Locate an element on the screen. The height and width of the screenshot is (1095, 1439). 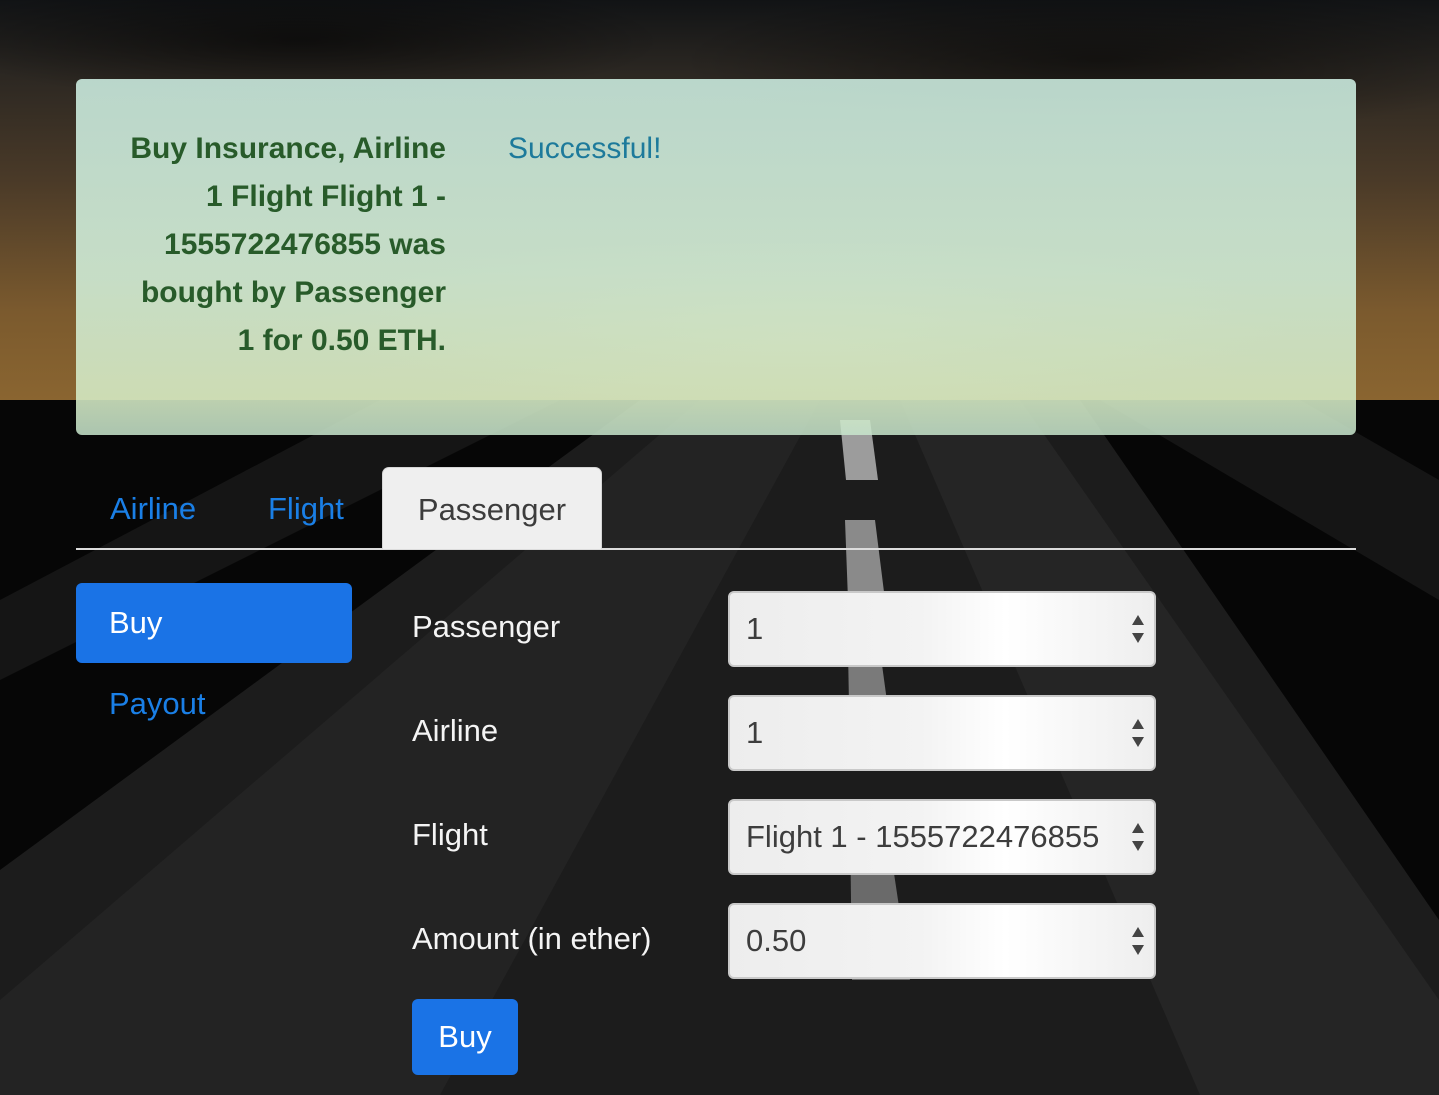
airline-select: 1 is located at coordinates (942, 733).